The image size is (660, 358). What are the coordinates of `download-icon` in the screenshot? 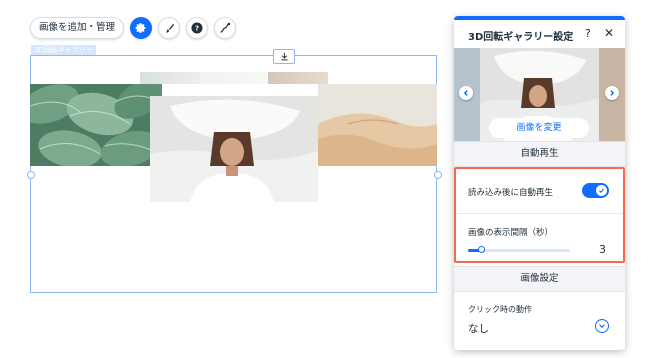 It's located at (284, 56).